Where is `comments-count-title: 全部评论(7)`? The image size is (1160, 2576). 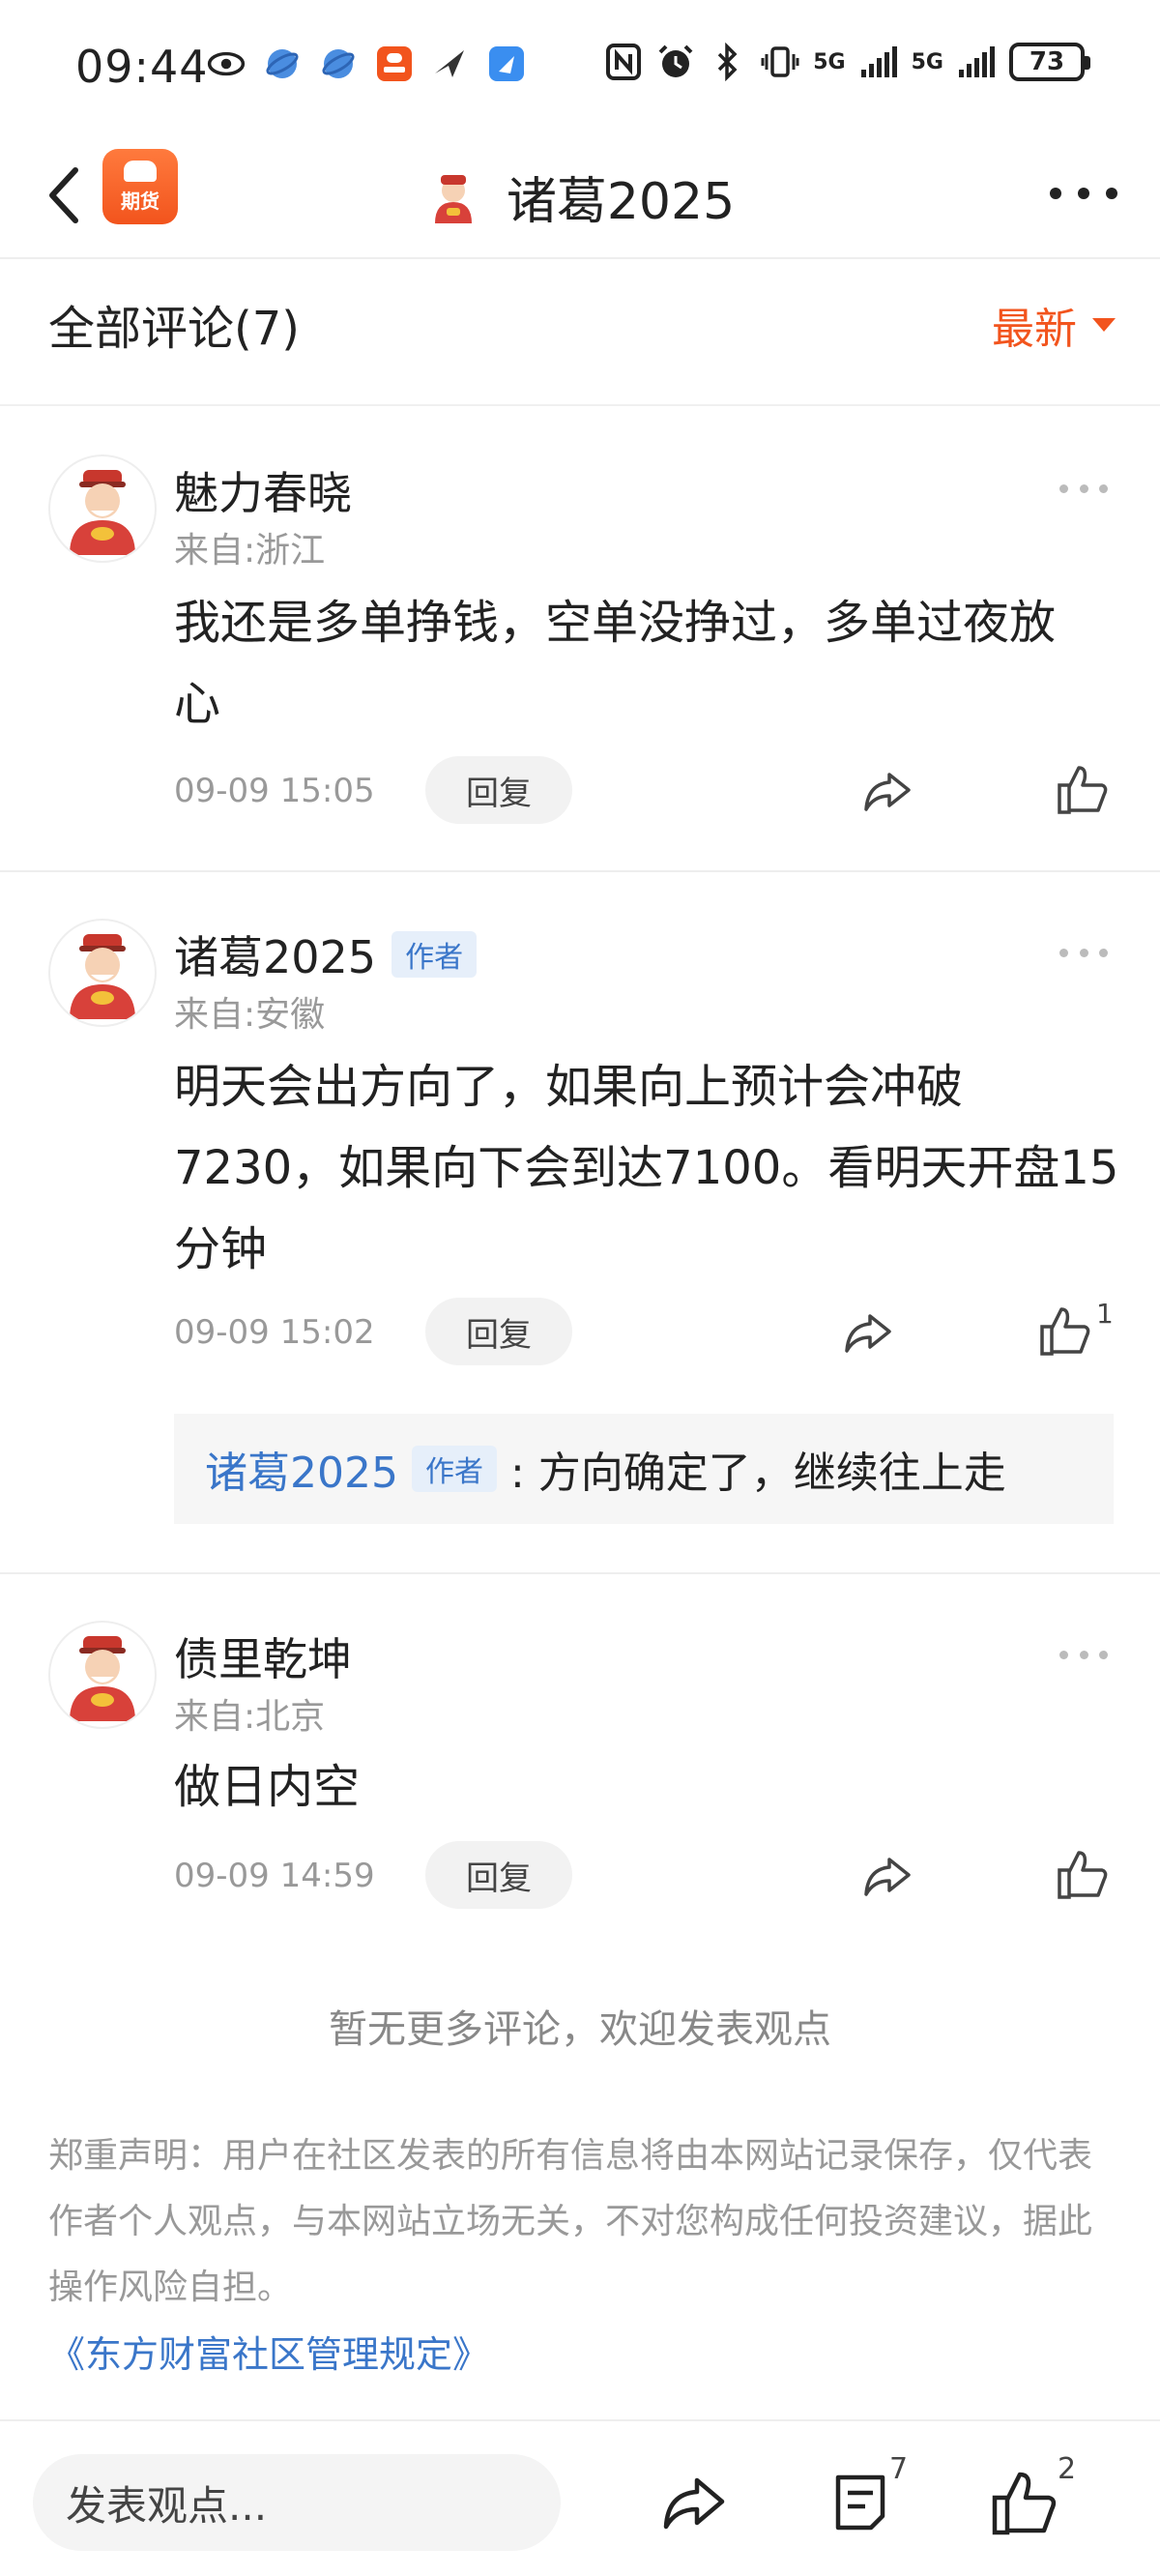
comments-count-title: 全部评论(7) is located at coordinates (174, 329).